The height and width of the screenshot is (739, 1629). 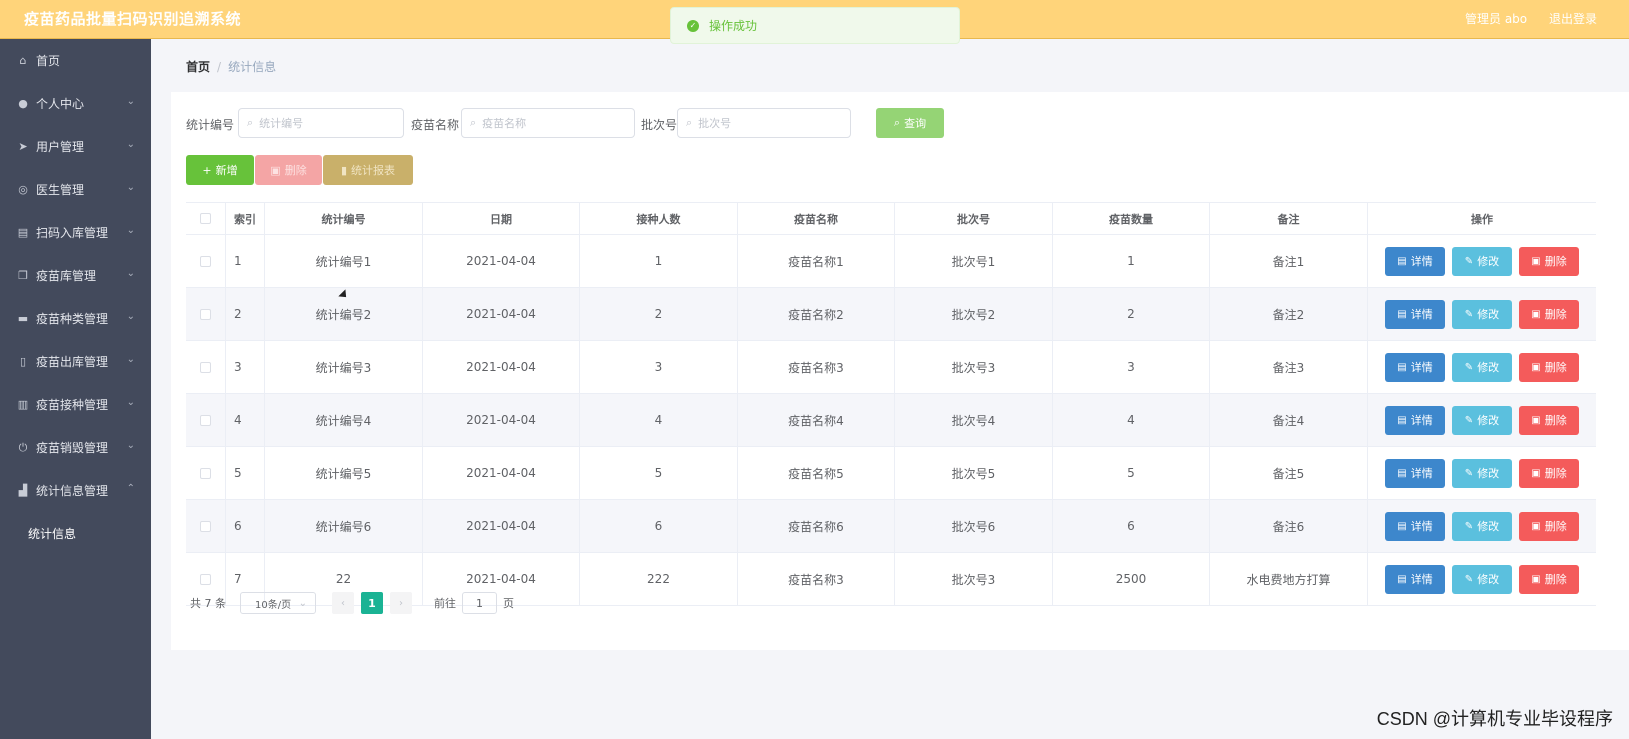 I want to click on table-row: 6 统计编号6 2021-04-04 6 疫苗名称6 批次号6 6 备注6 ▤ 详情 ✎ 修改 ▣ 删除, so click(x=891, y=526).